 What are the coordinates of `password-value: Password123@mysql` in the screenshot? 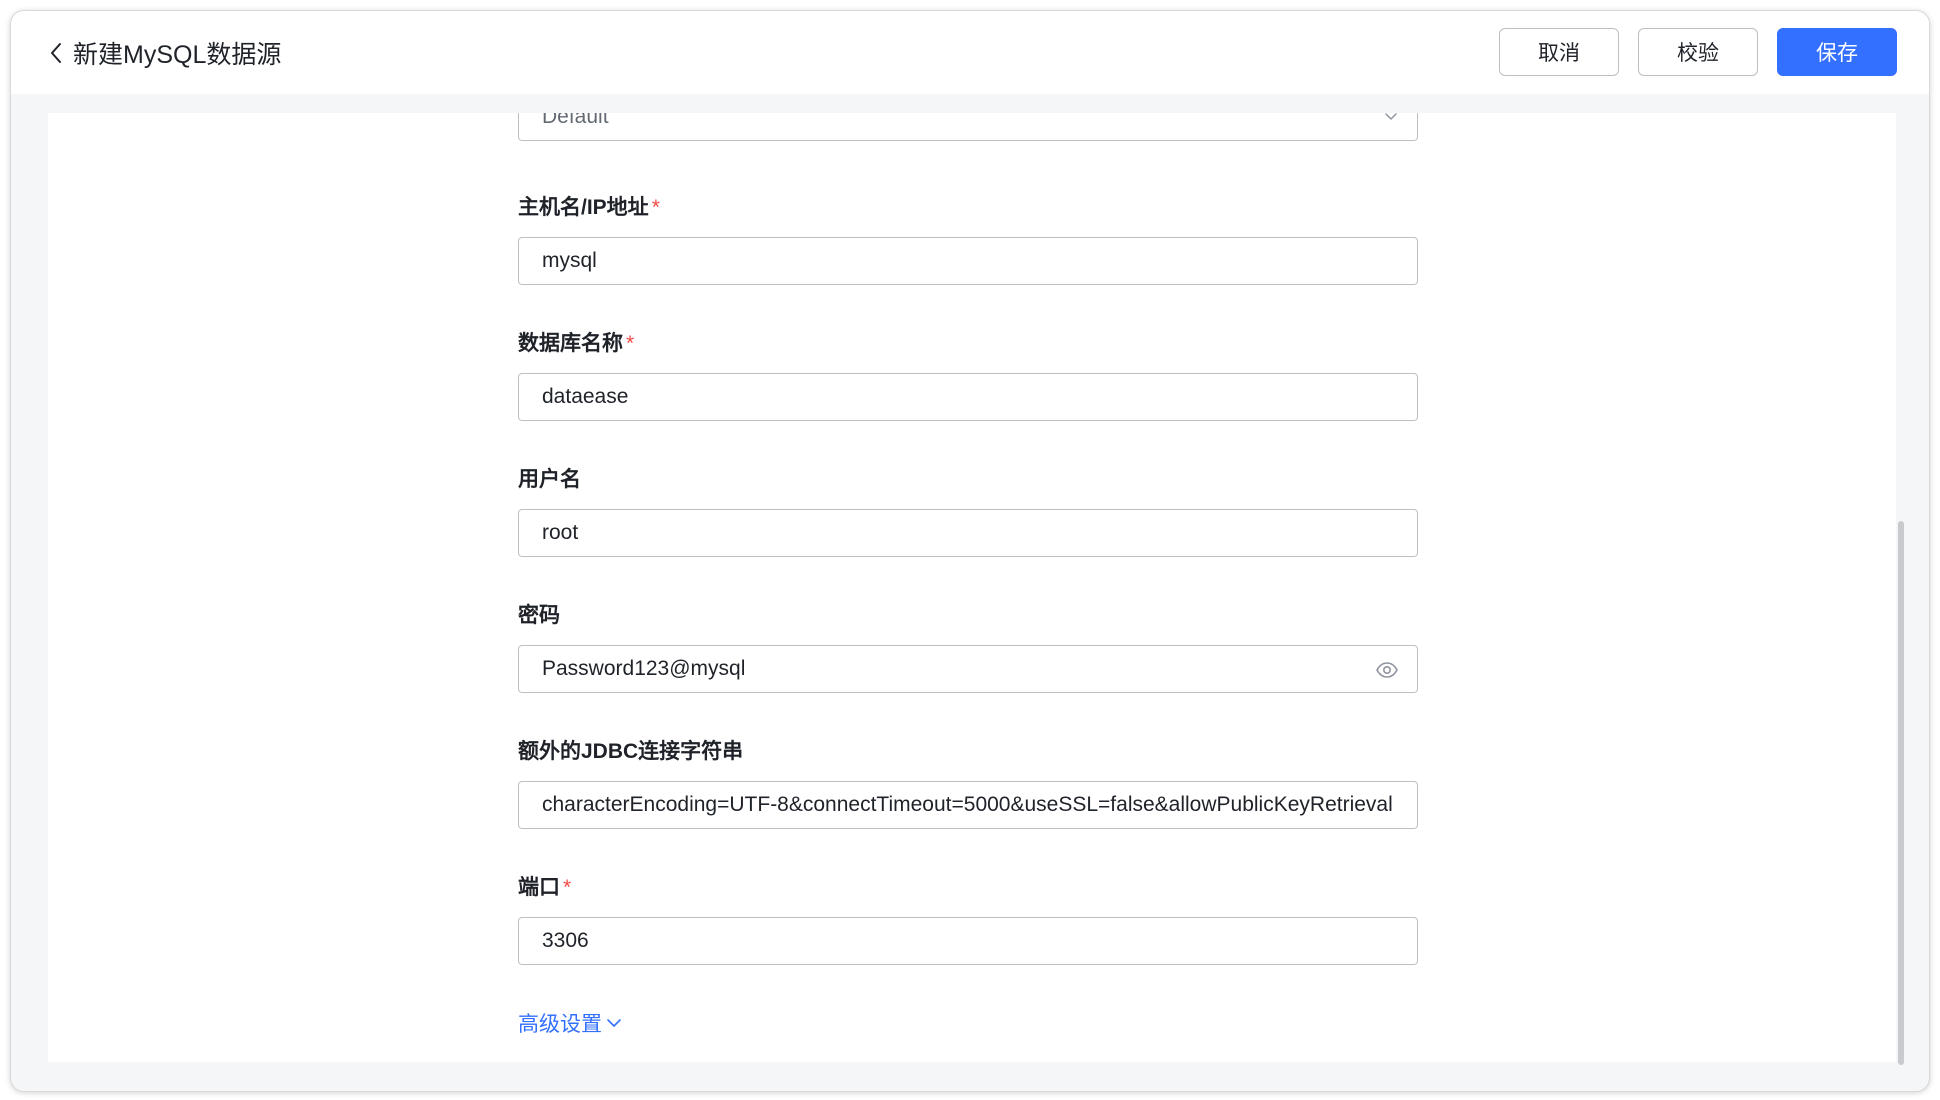 It's located at (644, 668).